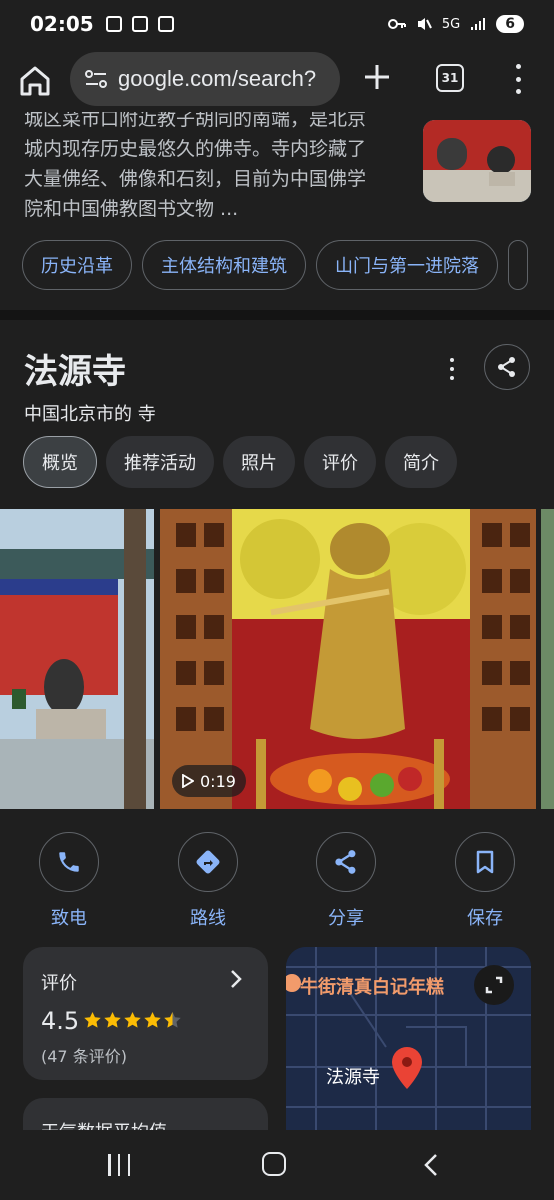  I want to click on snippet-line: 城内现存历史最悠久的佛寺。寺内珍藏了, so click(195, 149).